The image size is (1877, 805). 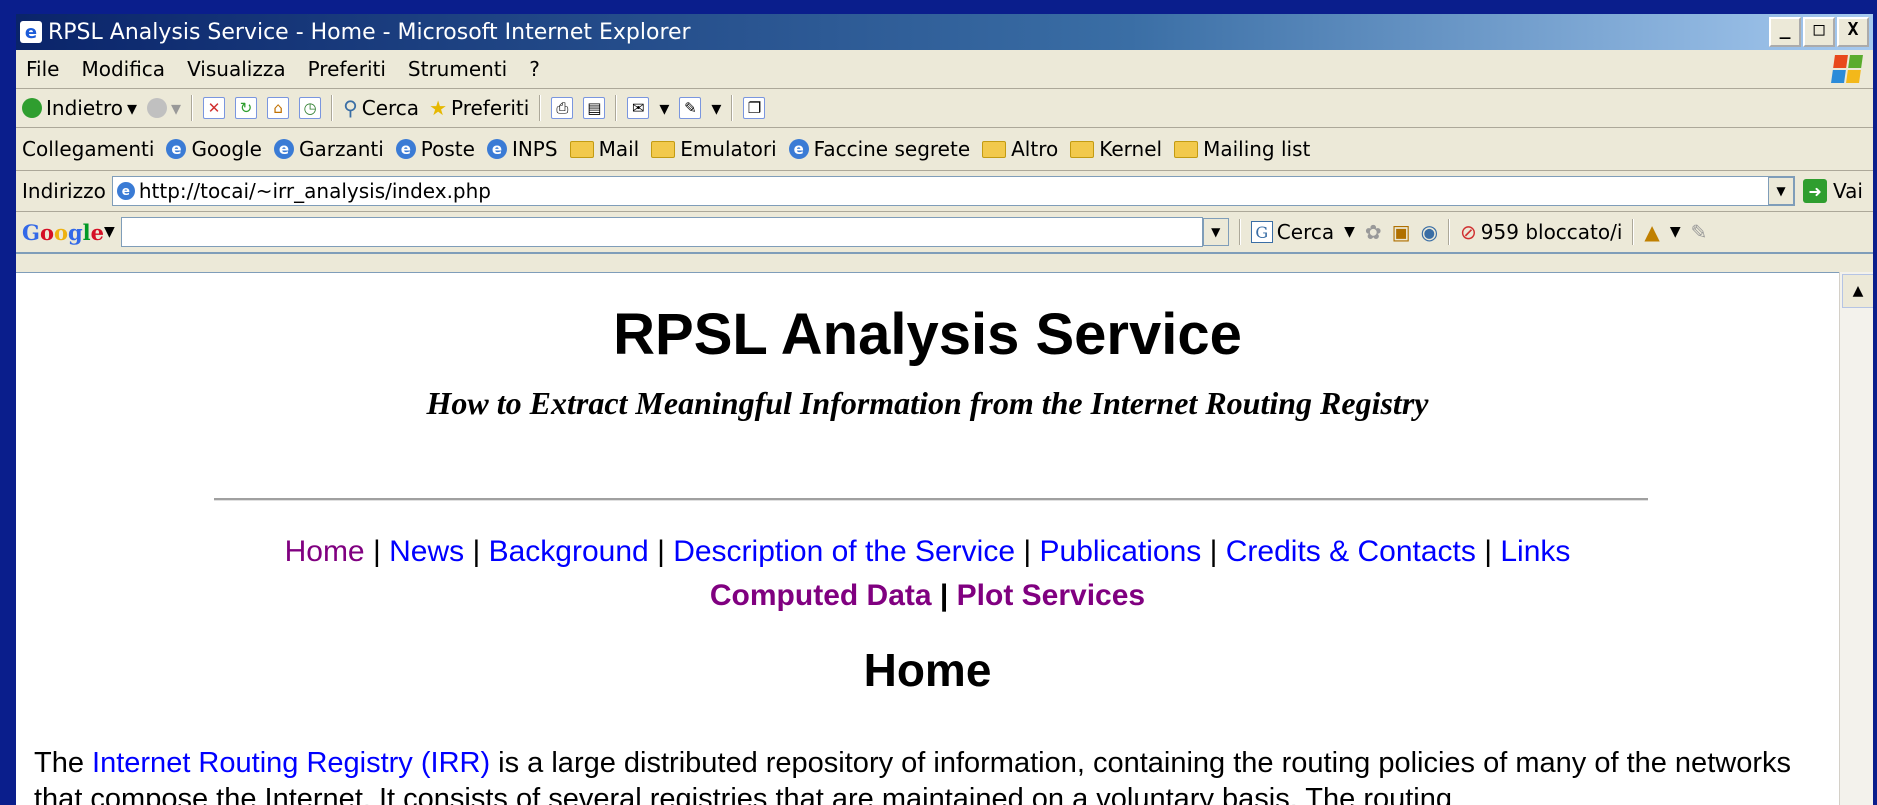 I want to click on vertical-scrollbar: ▲, so click(x=1856, y=538).